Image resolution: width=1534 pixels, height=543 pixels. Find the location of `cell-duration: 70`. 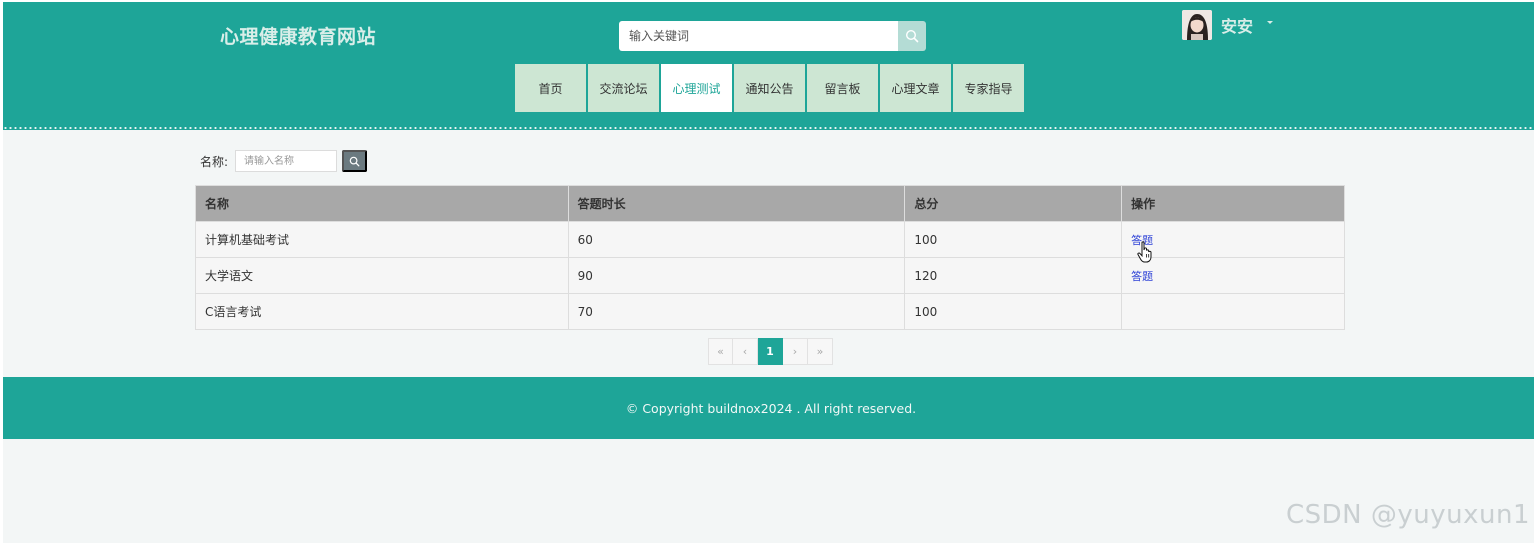

cell-duration: 70 is located at coordinates (736, 311).